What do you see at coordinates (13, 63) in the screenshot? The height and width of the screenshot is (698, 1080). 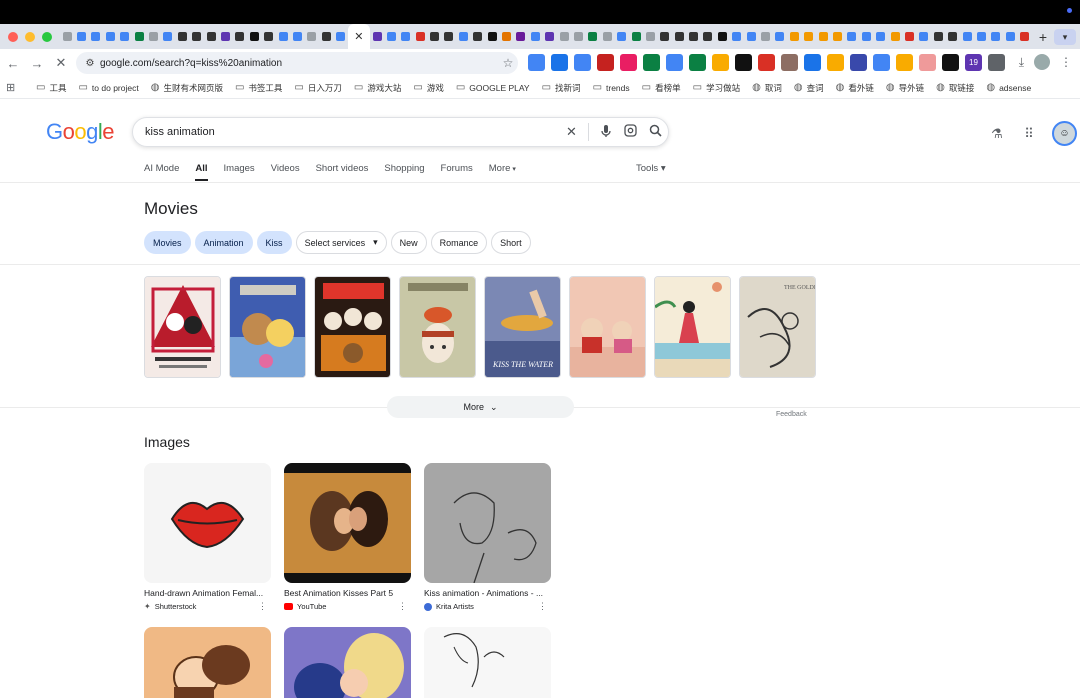 I see `back-button: ←` at bounding box center [13, 63].